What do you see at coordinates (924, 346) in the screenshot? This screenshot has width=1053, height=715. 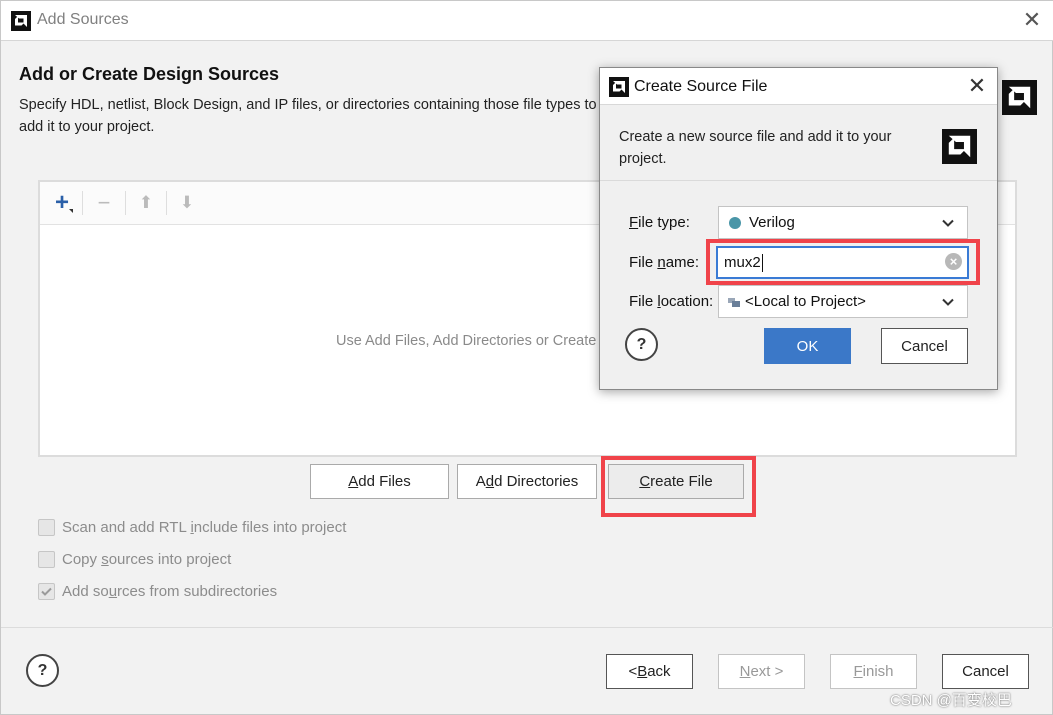 I see `dialog-cancel-button: Cancel` at bounding box center [924, 346].